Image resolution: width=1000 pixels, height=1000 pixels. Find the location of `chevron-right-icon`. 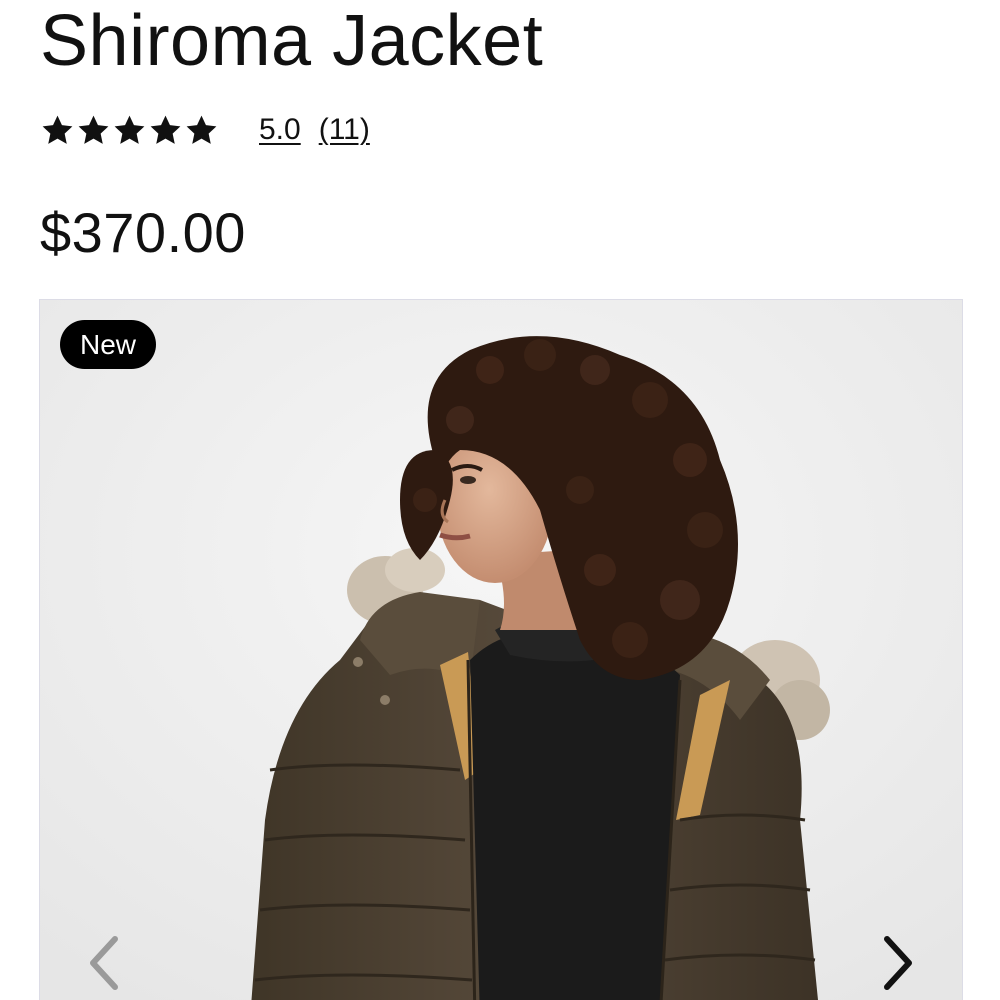

chevron-right-icon is located at coordinates (898, 963).